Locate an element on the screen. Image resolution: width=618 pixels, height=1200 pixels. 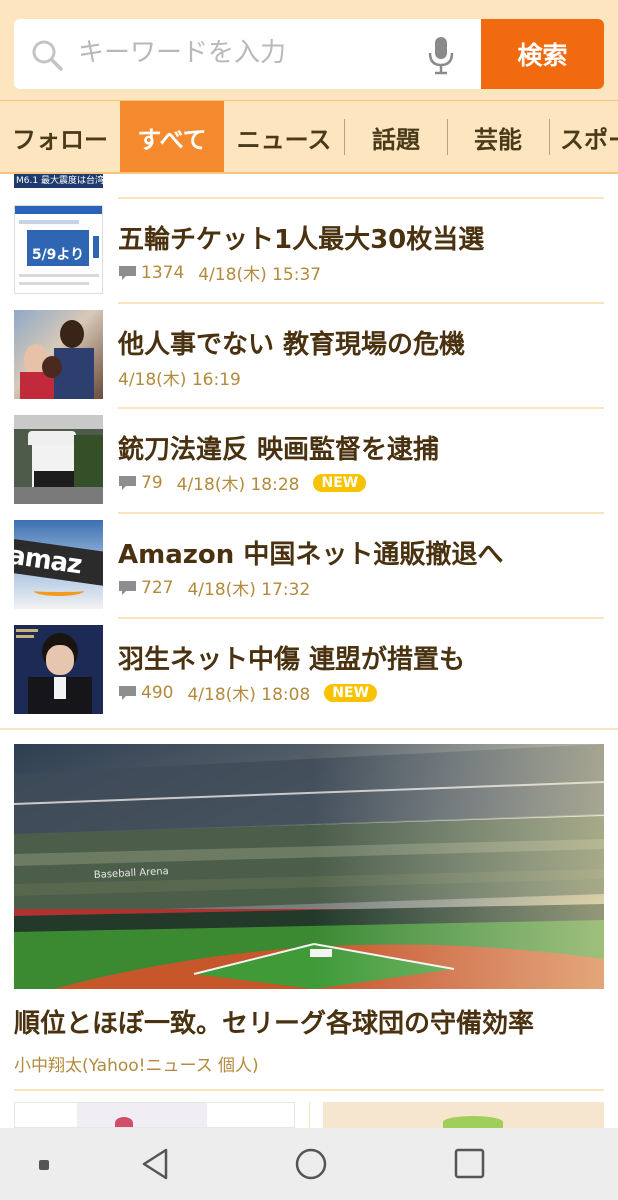
list-item: 他人事でない 教育現場の危機 4/18(木) 16:19 is located at coordinates (309, 356).